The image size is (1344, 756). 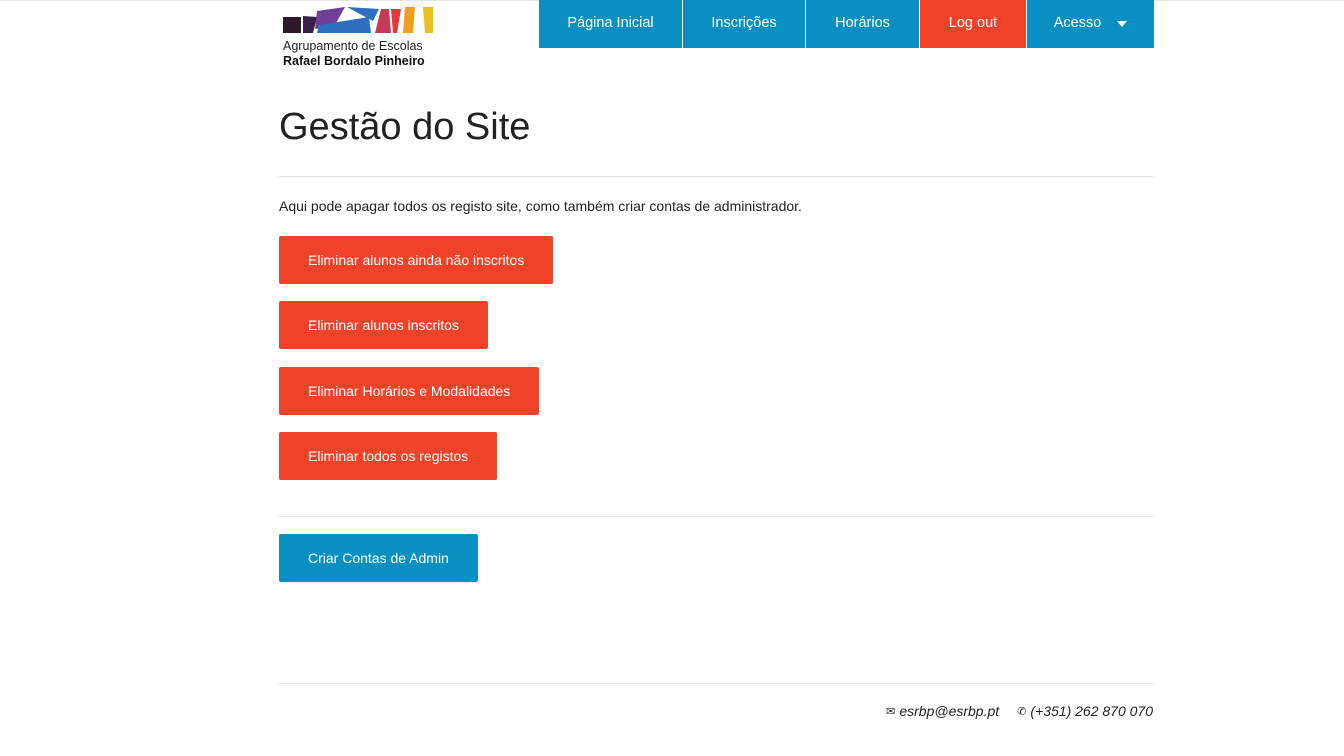 I want to click on footer-phone-wrap: ✆ (+351) 262 870 070, so click(x=1085, y=711).